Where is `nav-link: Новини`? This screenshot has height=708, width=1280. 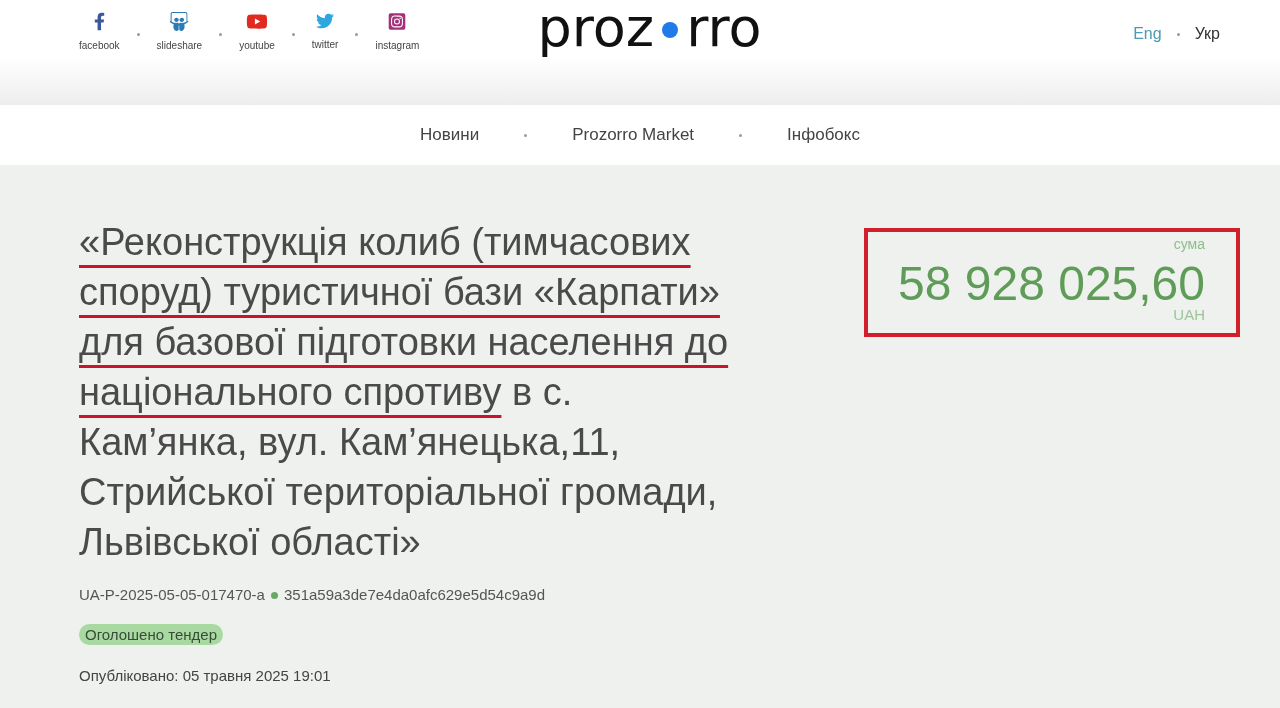 nav-link: Новини is located at coordinates (450, 135).